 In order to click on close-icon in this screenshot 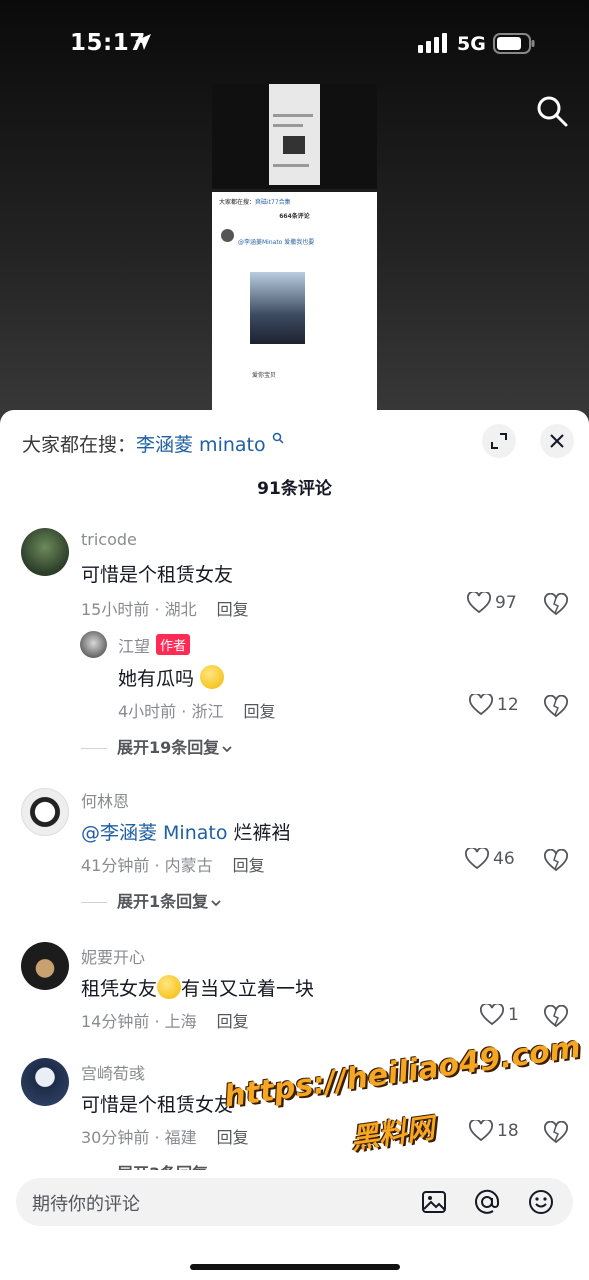, I will do `click(557, 441)`.